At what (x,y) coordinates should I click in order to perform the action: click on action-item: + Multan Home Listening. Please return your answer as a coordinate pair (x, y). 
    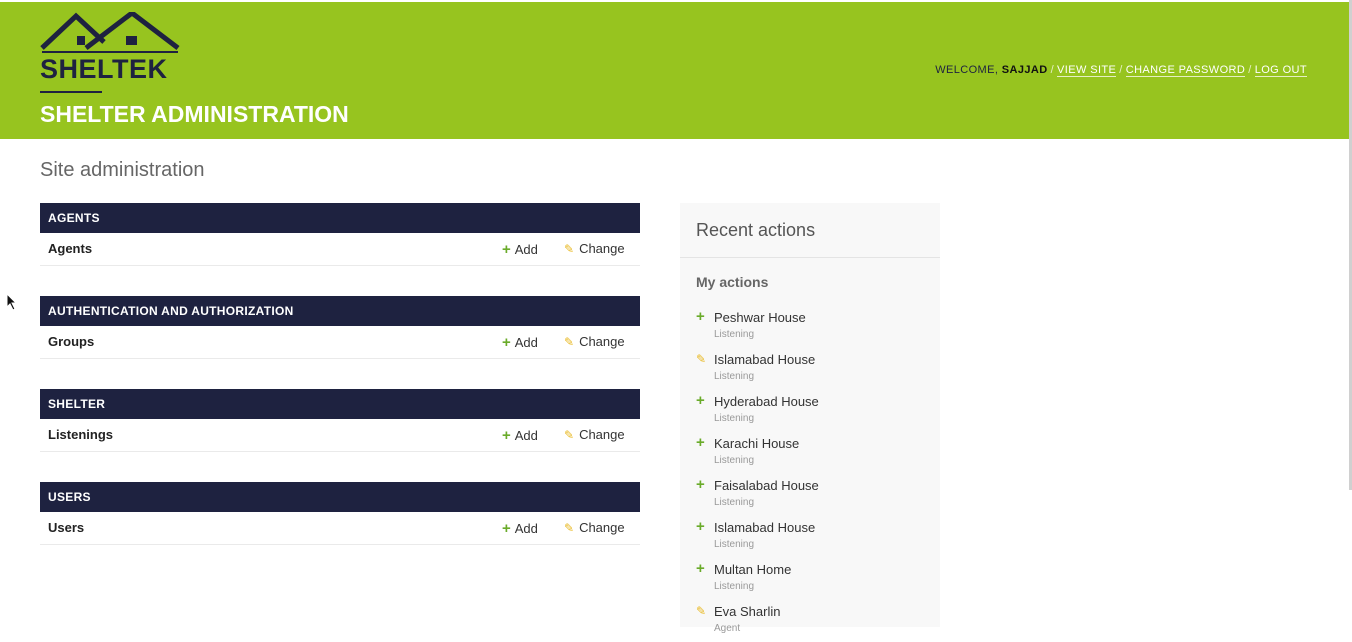
    Looking at the image, I should click on (816, 580).